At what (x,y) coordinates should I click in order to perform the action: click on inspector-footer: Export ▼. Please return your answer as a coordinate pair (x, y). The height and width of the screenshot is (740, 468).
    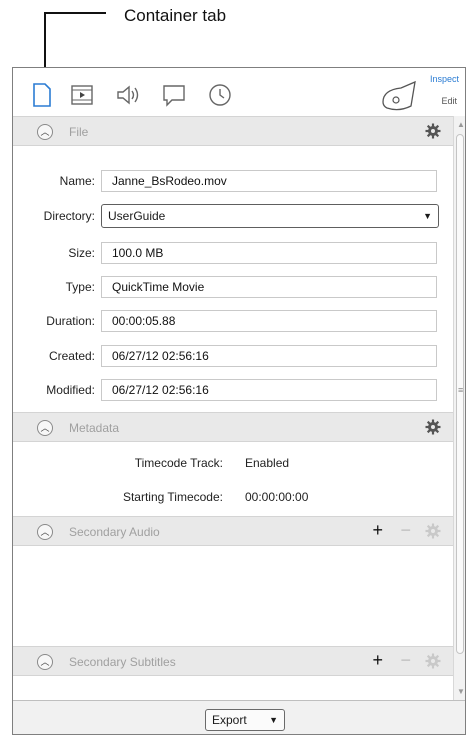
    Looking at the image, I should click on (239, 717).